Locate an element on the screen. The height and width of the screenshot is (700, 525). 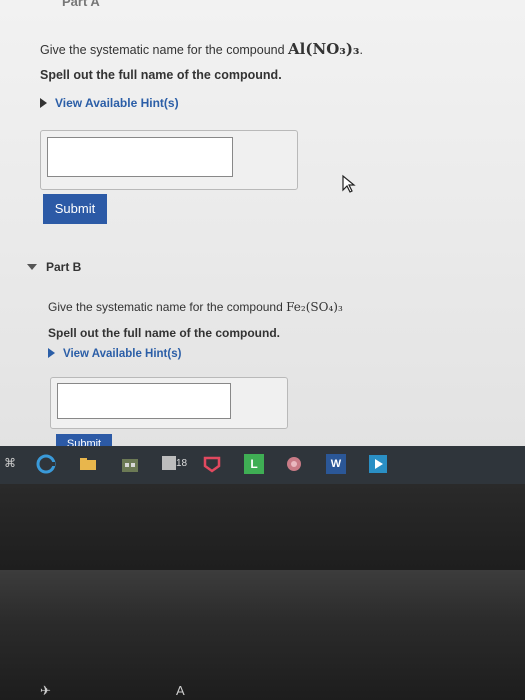
l-app-icon: L is located at coordinates (254, 464).